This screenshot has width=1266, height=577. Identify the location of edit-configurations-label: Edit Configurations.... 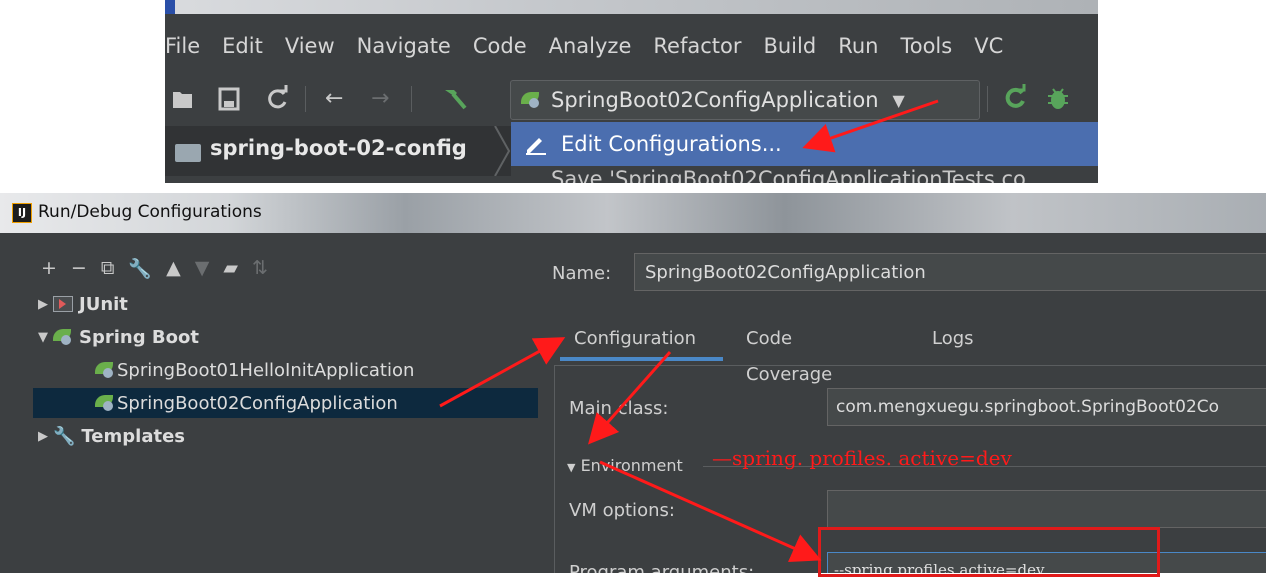
(671, 144).